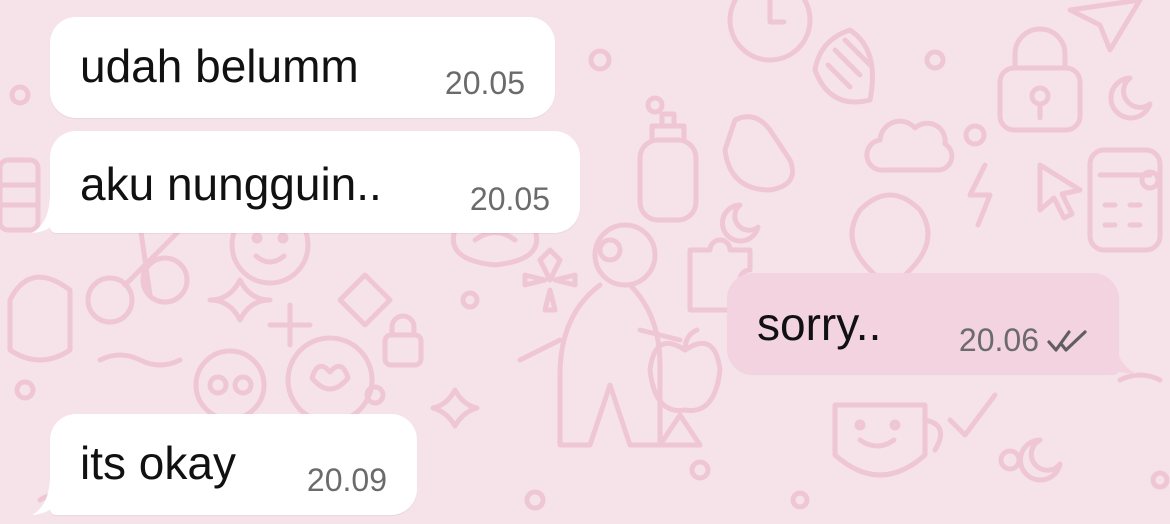  What do you see at coordinates (219, 66) in the screenshot?
I see `message-text: udah belumm` at bounding box center [219, 66].